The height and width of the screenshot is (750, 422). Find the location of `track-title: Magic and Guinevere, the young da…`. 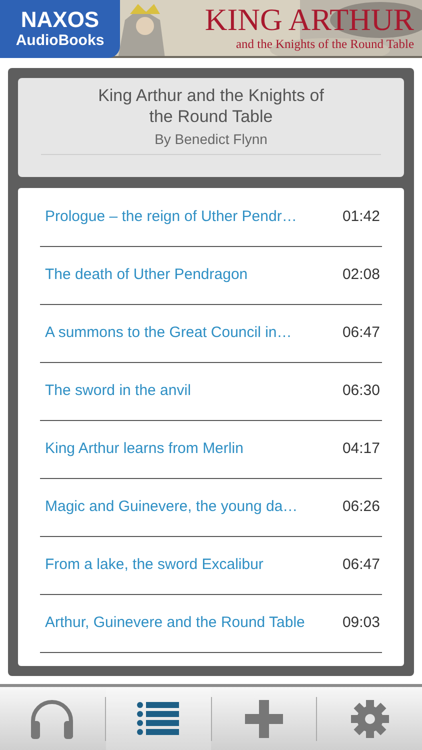

track-title: Magic and Guinevere, the young da… is located at coordinates (171, 507).